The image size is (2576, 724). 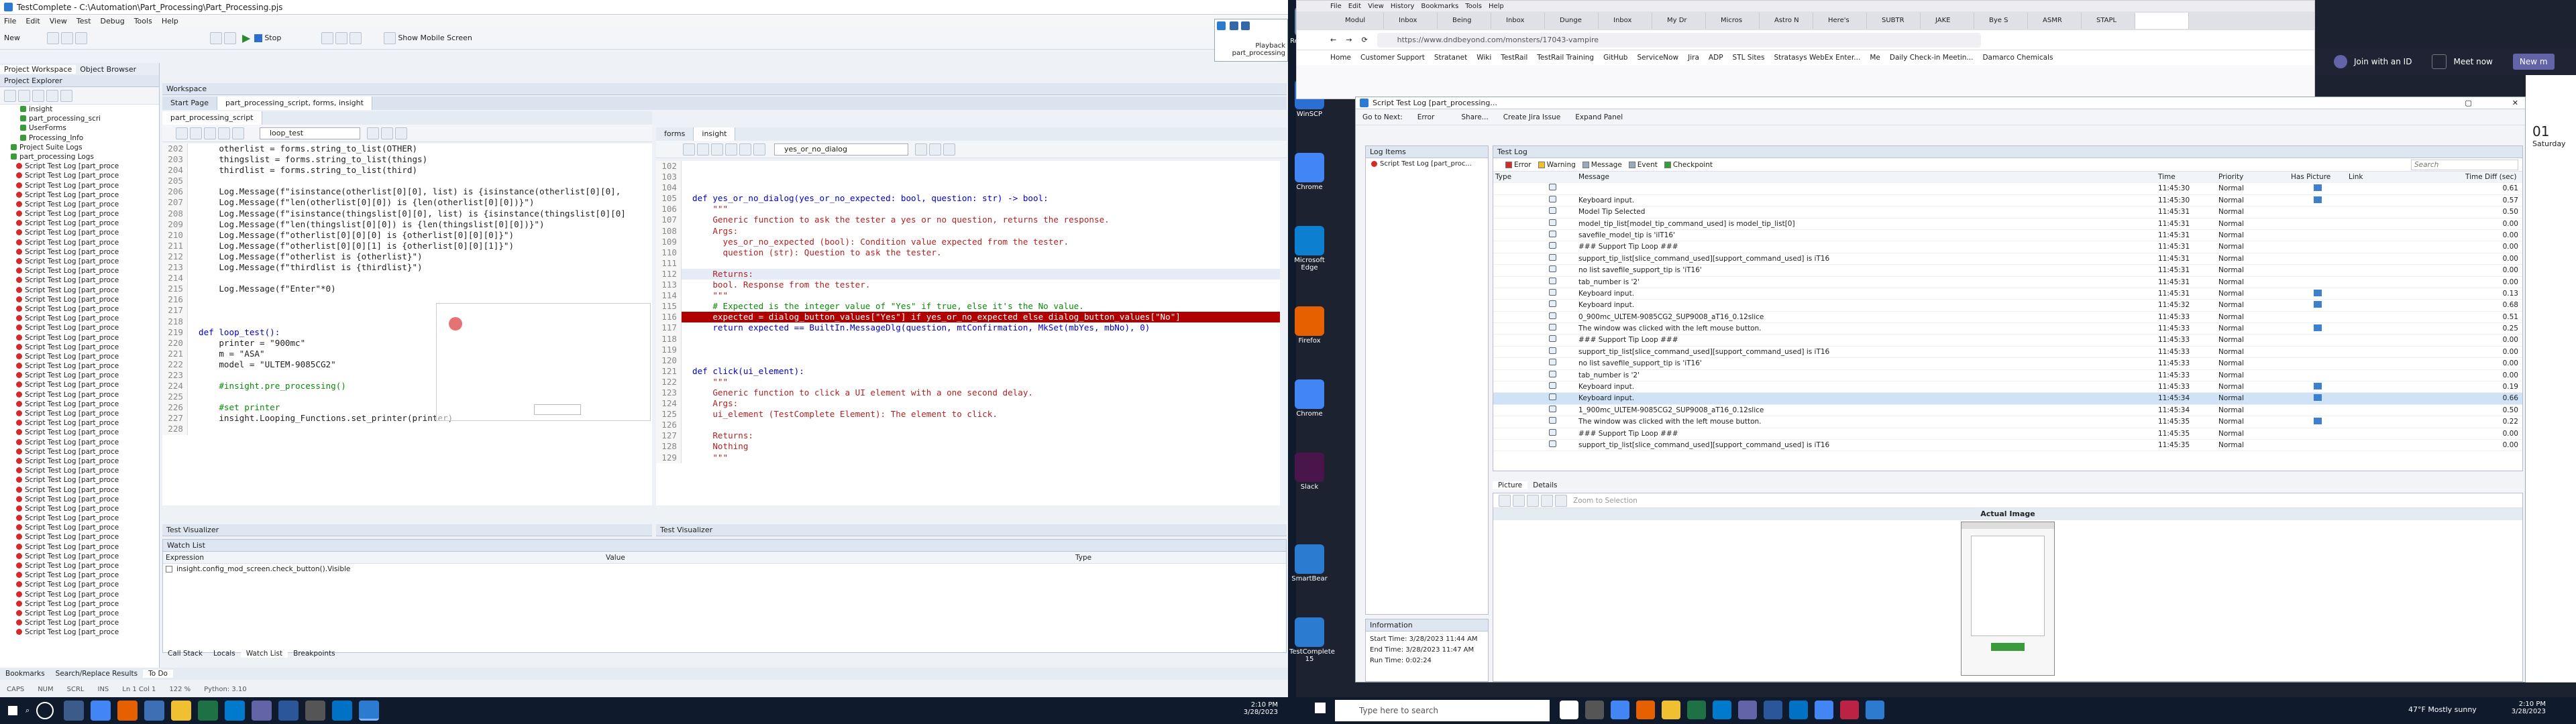 What do you see at coordinates (38, 69) in the screenshot?
I see `project-workspace-tab: Project Workspace` at bounding box center [38, 69].